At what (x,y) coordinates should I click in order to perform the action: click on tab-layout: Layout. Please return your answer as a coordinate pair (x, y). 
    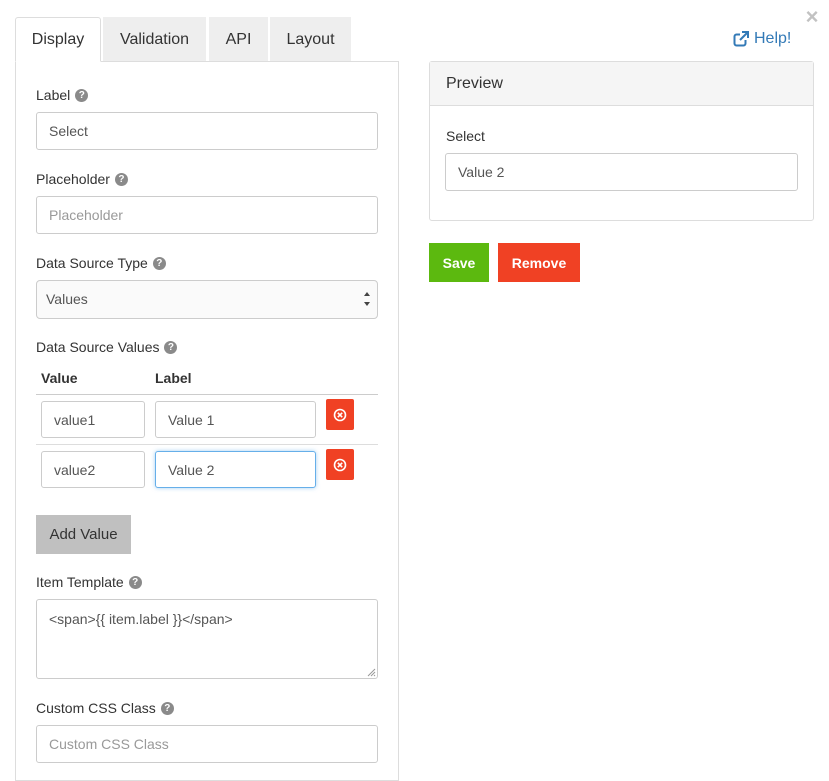
    Looking at the image, I should click on (310, 39).